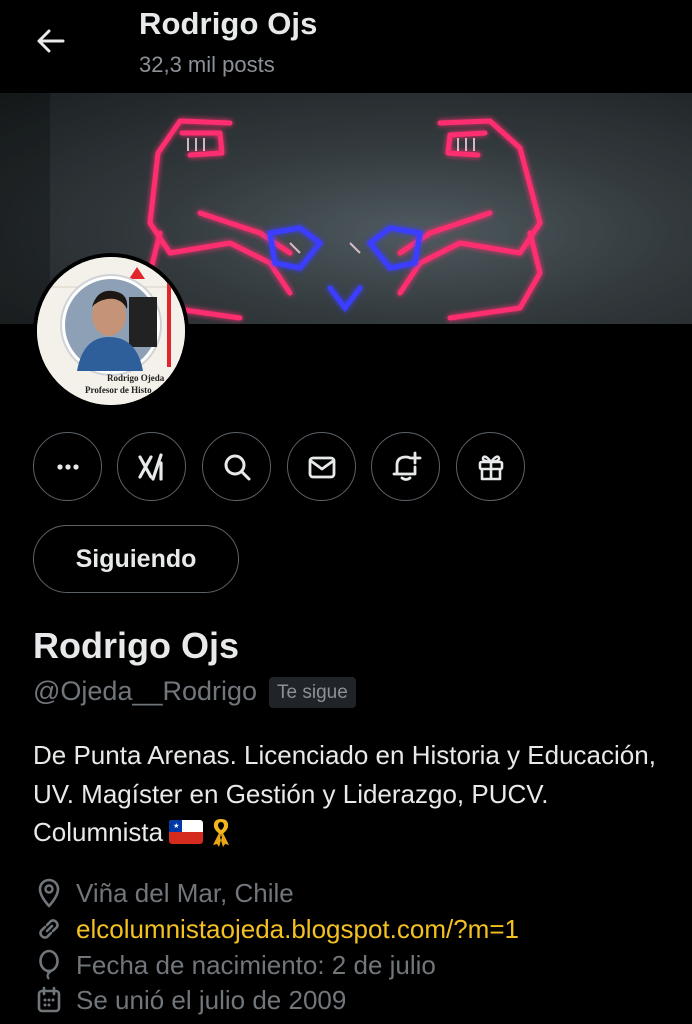 The image size is (692, 1024). I want to click on chile-flag-icon: ★, so click(186, 832).